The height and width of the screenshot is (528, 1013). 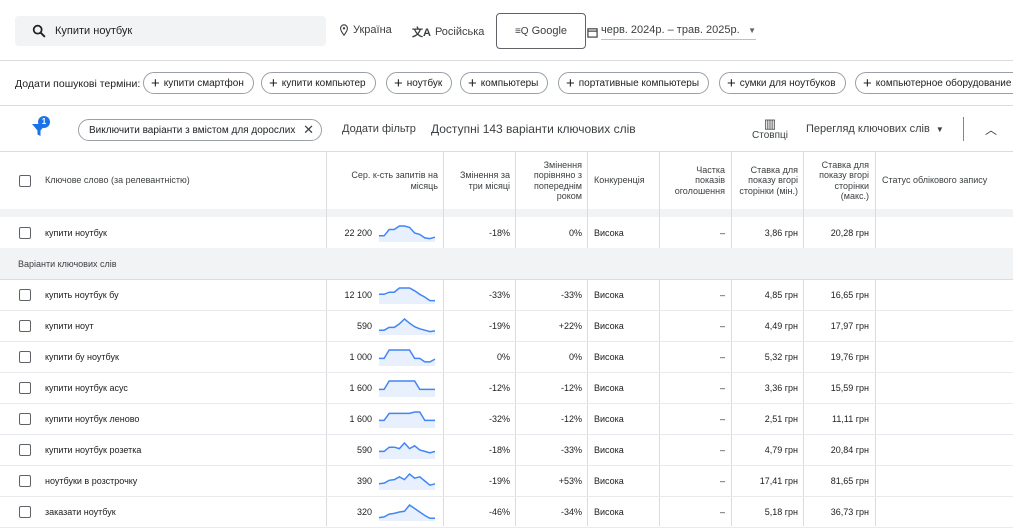 I want to click on search-box: Купити ноутбук, so click(x=170, y=31).